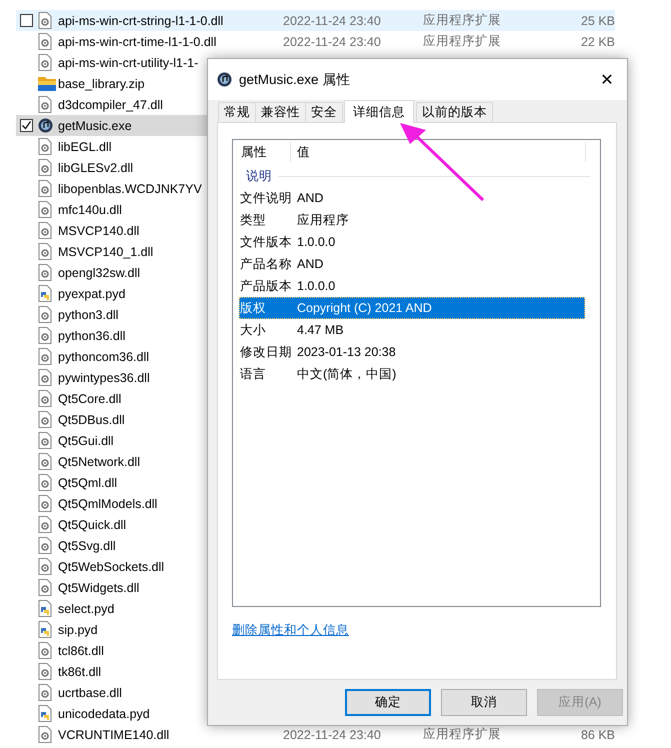 The width and height of the screenshot is (671, 748). I want to click on property-value: 2023-01-13 20:38, so click(346, 352).